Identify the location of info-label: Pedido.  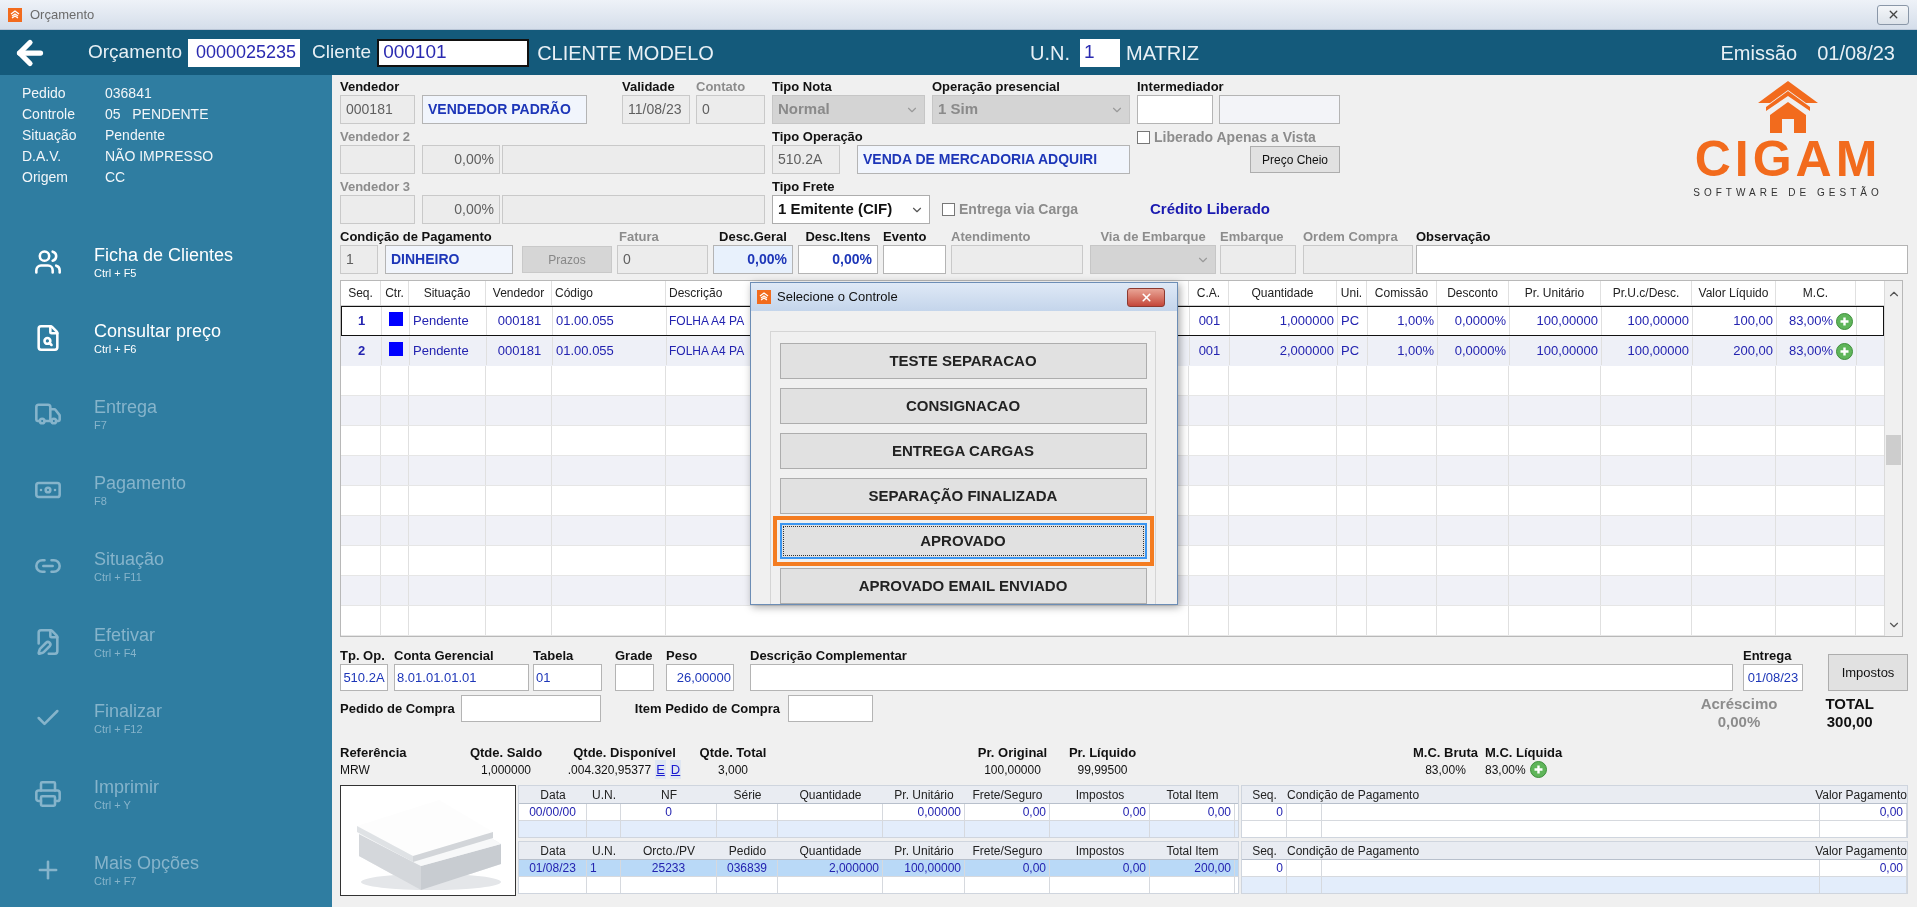
(44, 93).